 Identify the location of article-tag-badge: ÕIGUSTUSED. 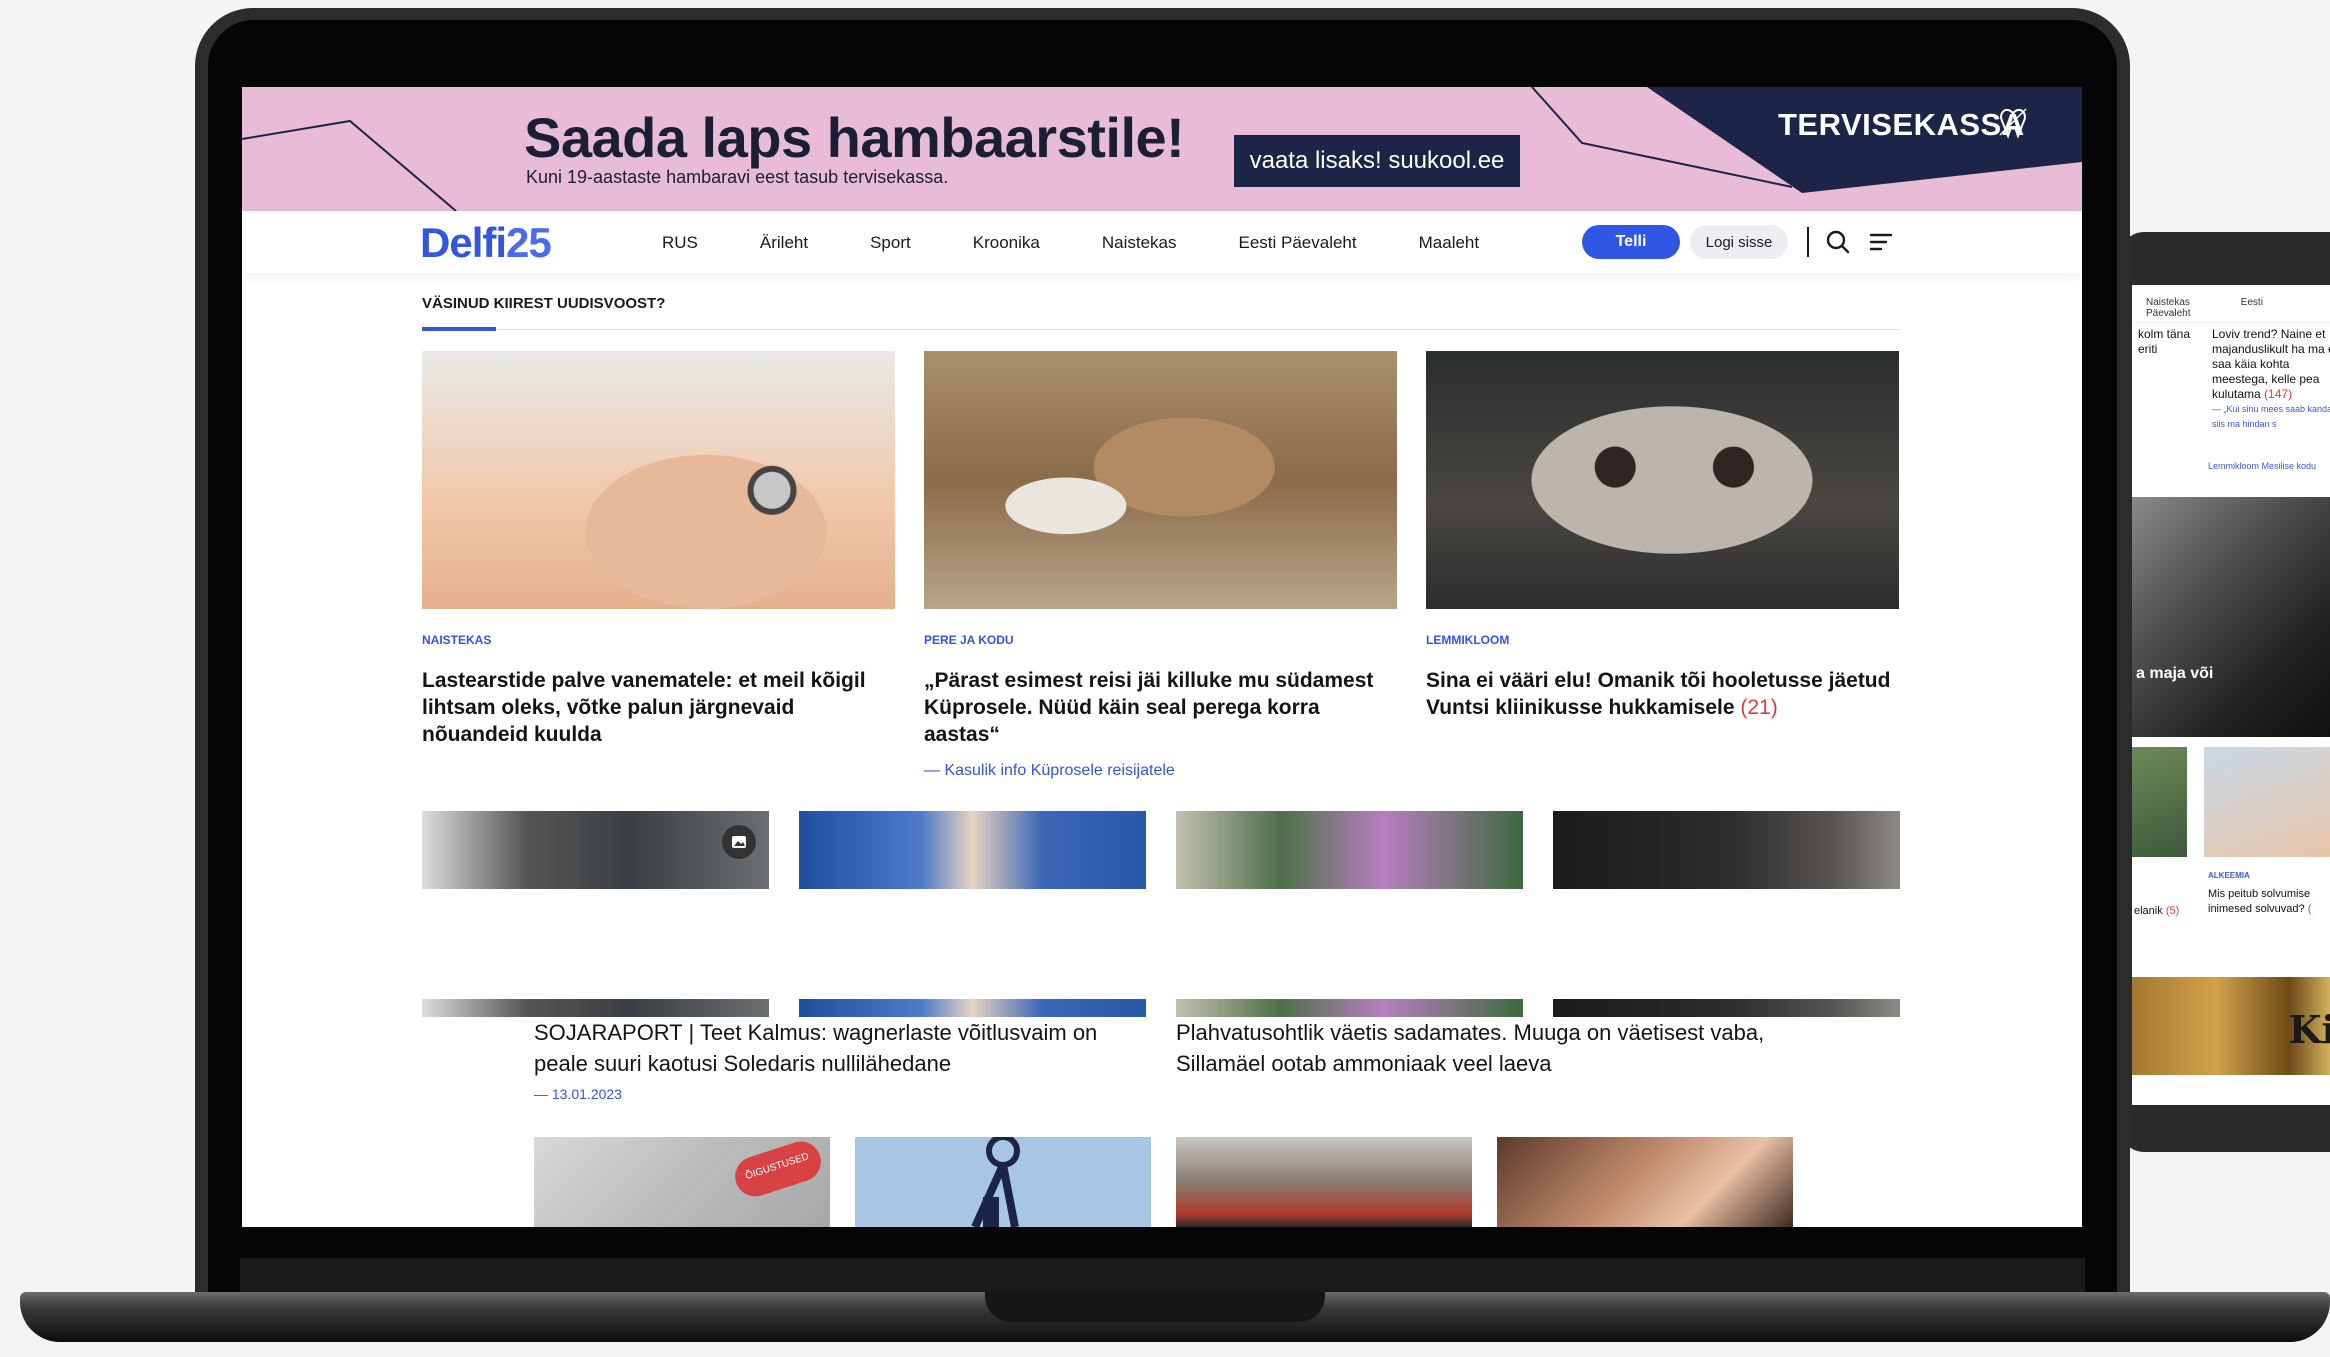
(778, 1169).